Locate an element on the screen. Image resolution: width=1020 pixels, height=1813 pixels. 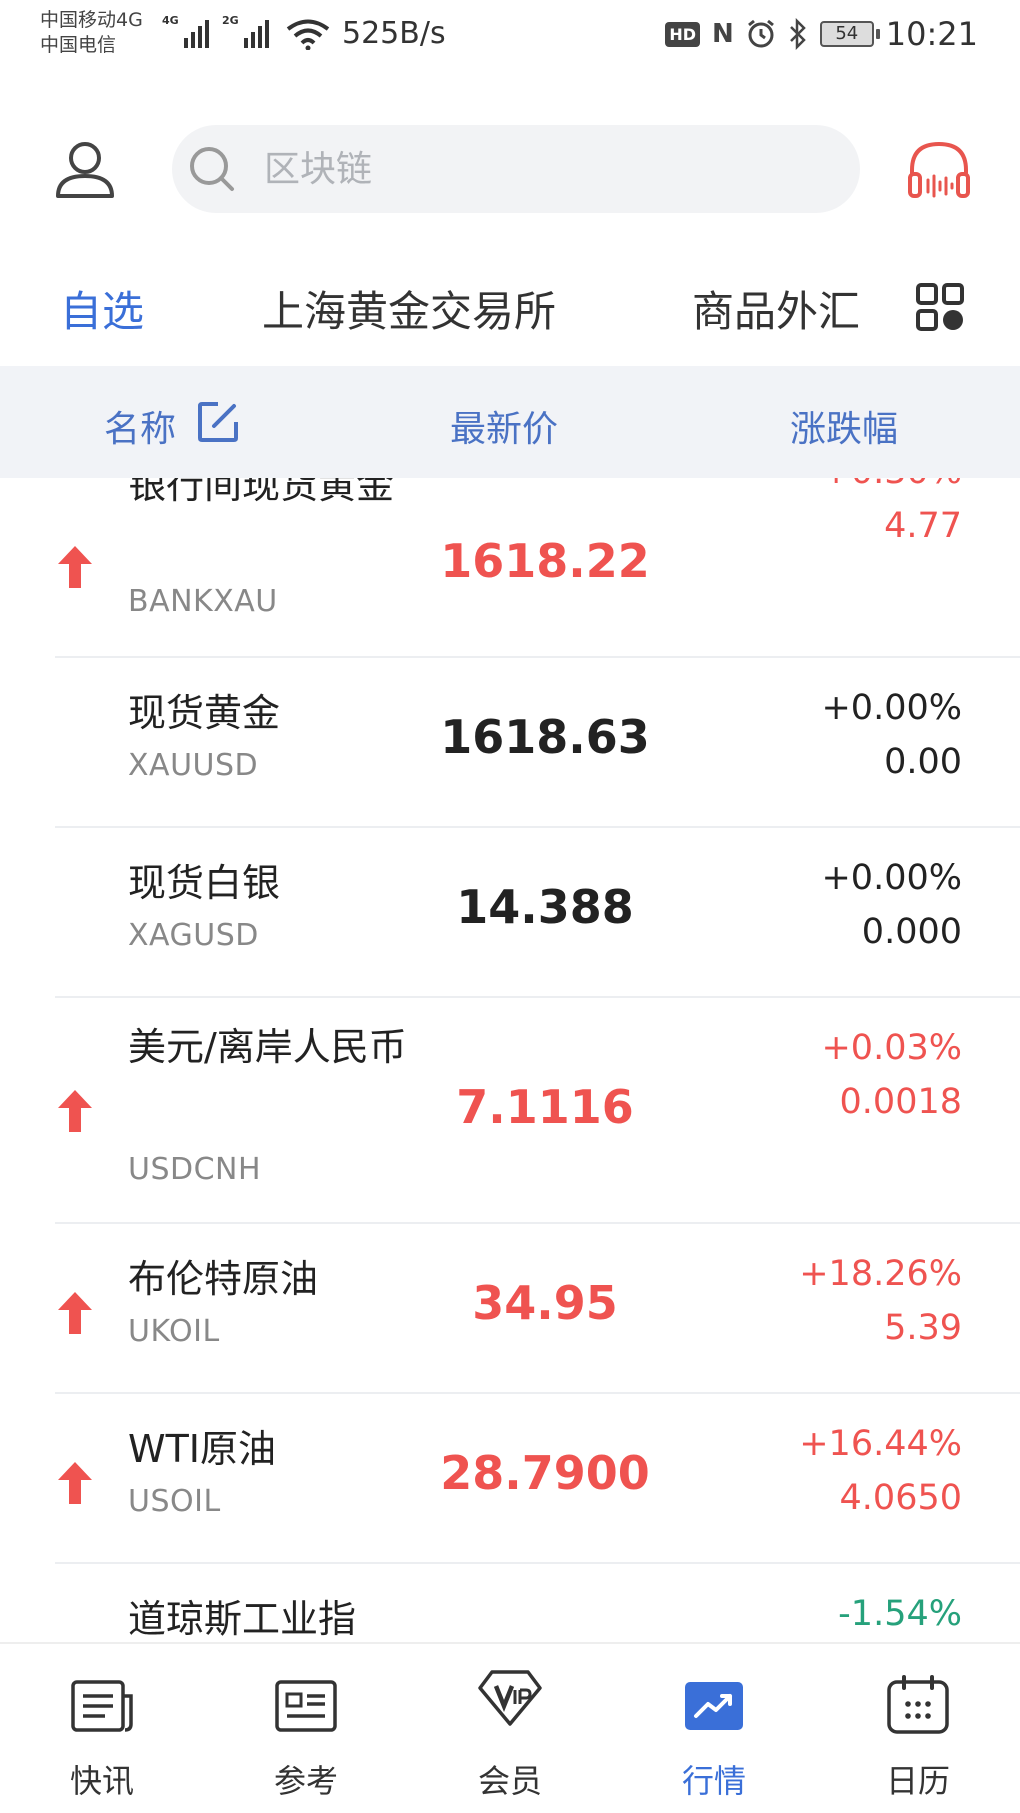
quote-name: 道琼斯工业指 is located at coordinates (242, 1619).